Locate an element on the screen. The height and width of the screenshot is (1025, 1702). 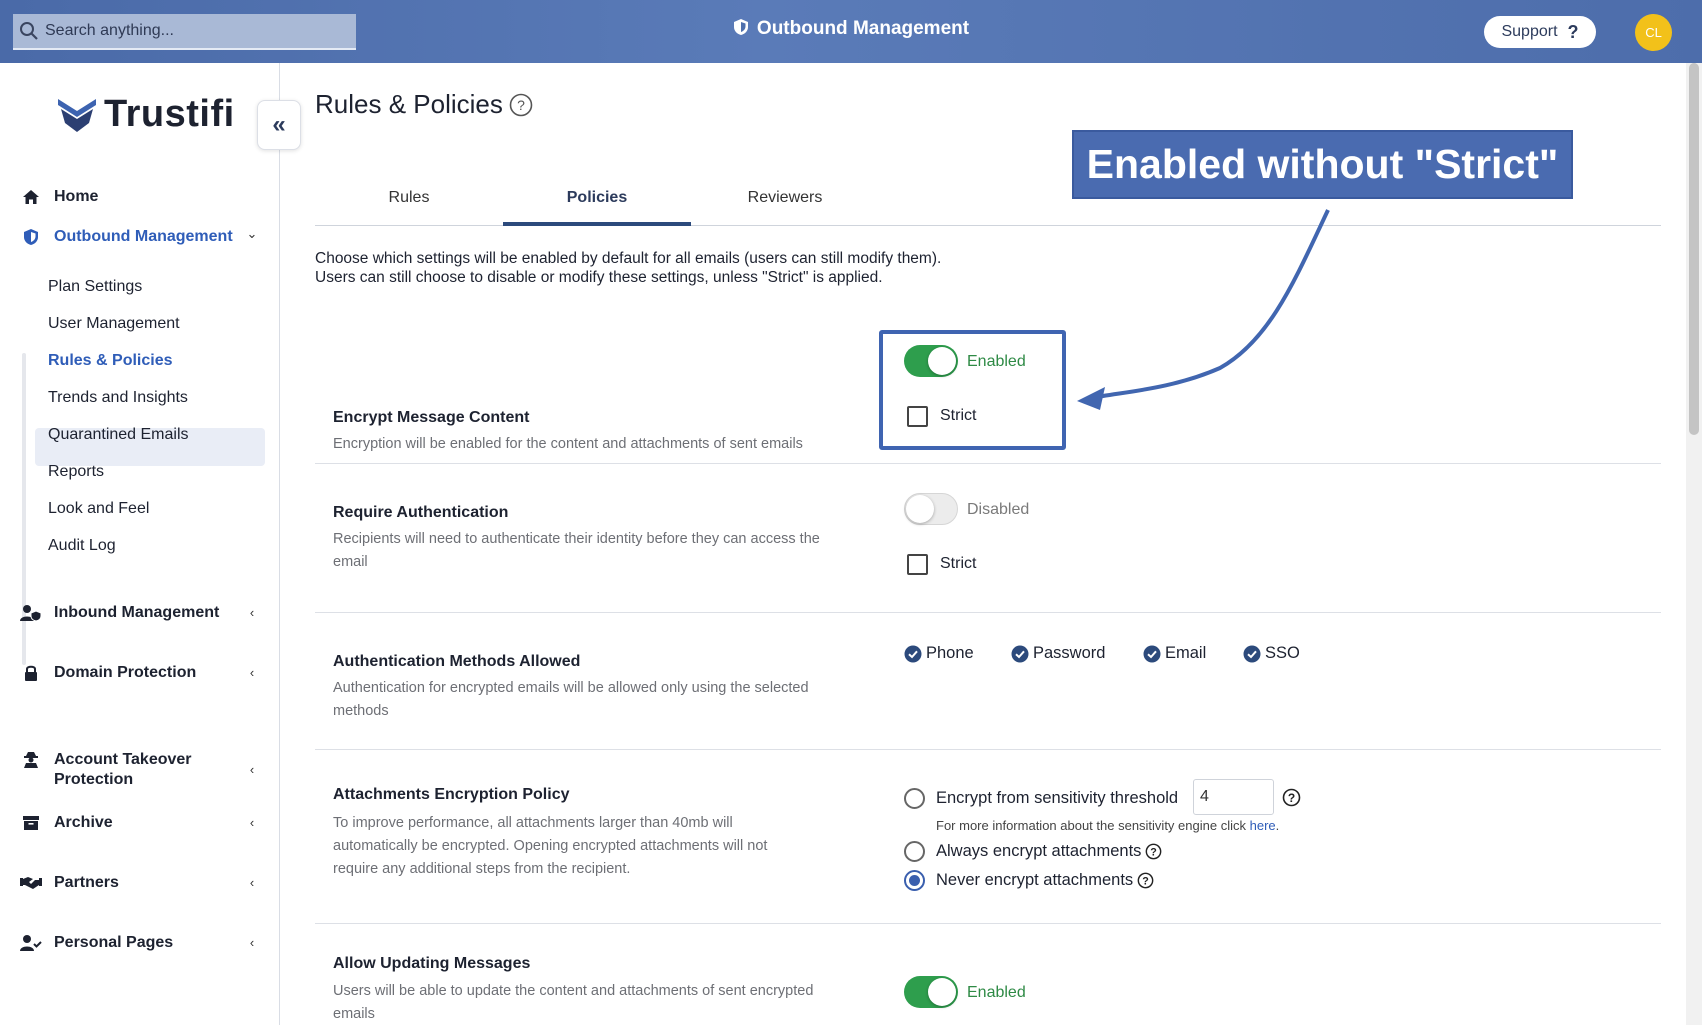
threshold-input is located at coordinates (1233, 797).